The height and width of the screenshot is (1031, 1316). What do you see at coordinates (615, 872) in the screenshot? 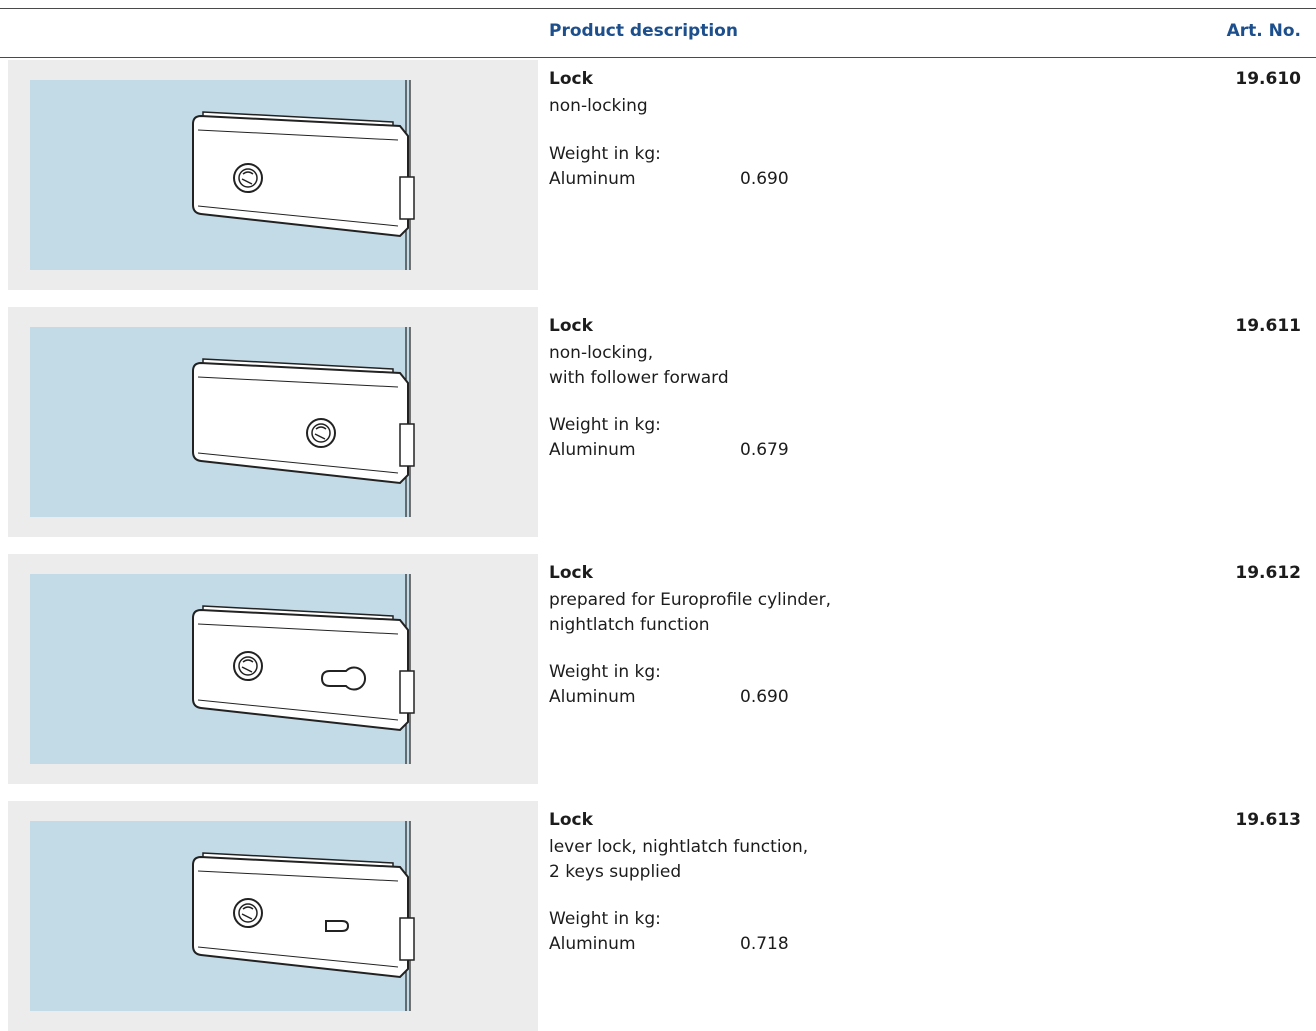
I see `description-line: 2 keys supplied` at bounding box center [615, 872].